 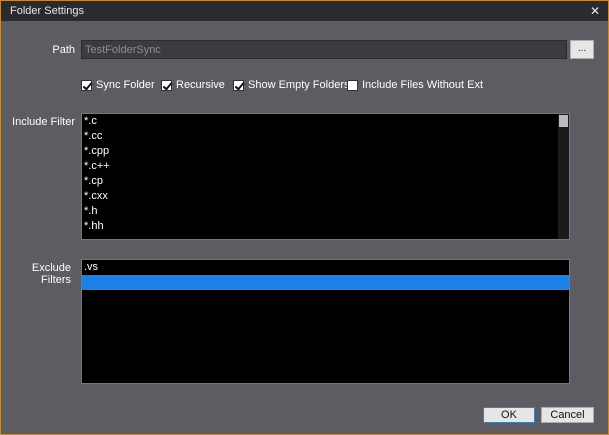 What do you see at coordinates (63, 50) in the screenshot?
I see `path-label: Path` at bounding box center [63, 50].